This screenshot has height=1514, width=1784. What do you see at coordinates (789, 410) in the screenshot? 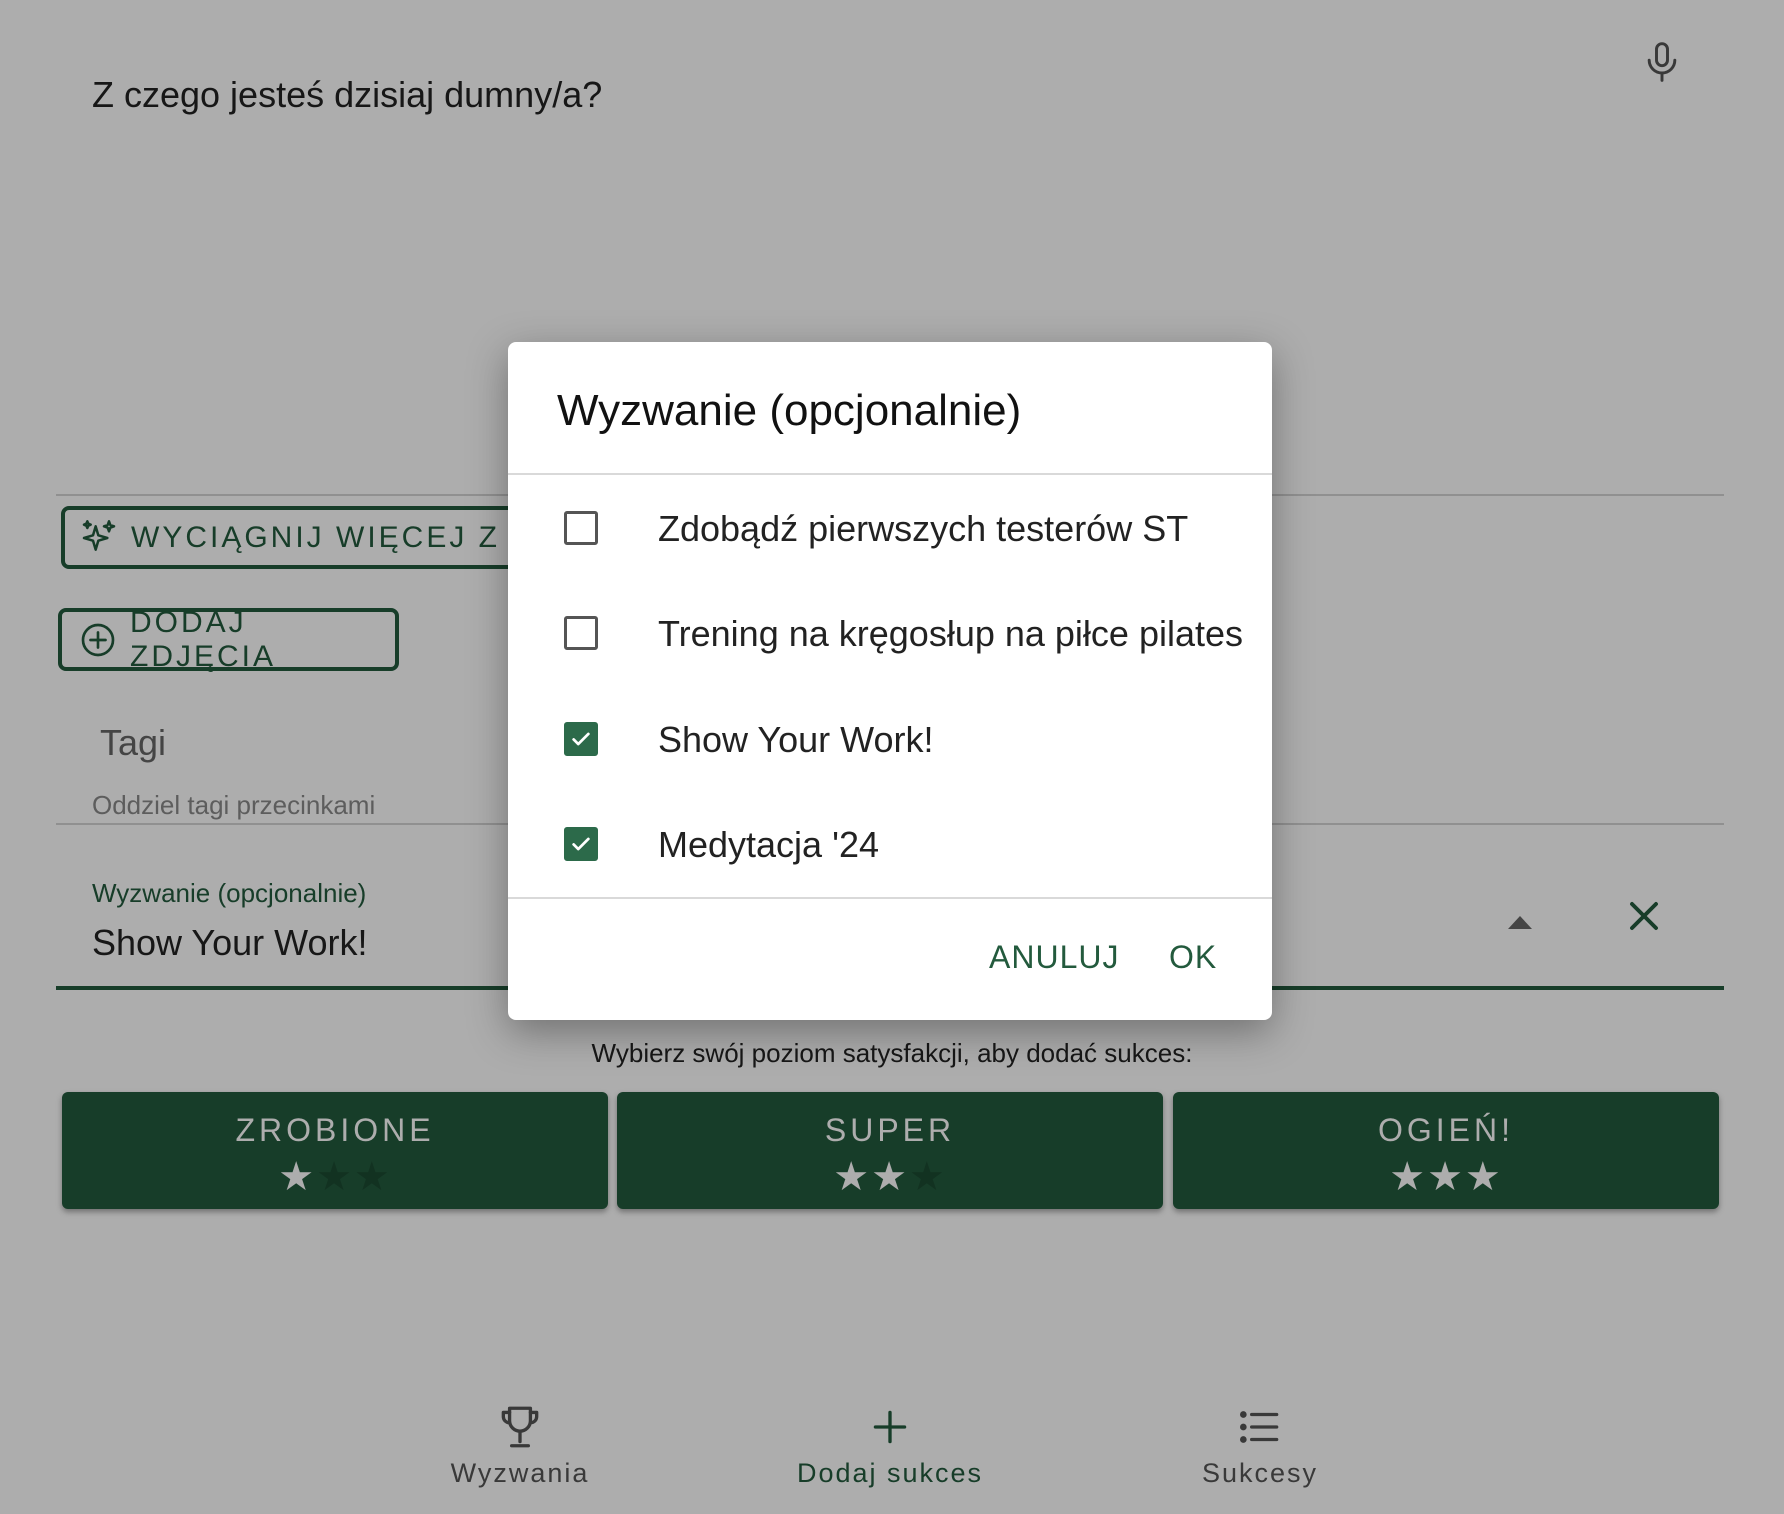
I see `dialog-title: Wyzwanie (opcjonalnie)` at bounding box center [789, 410].